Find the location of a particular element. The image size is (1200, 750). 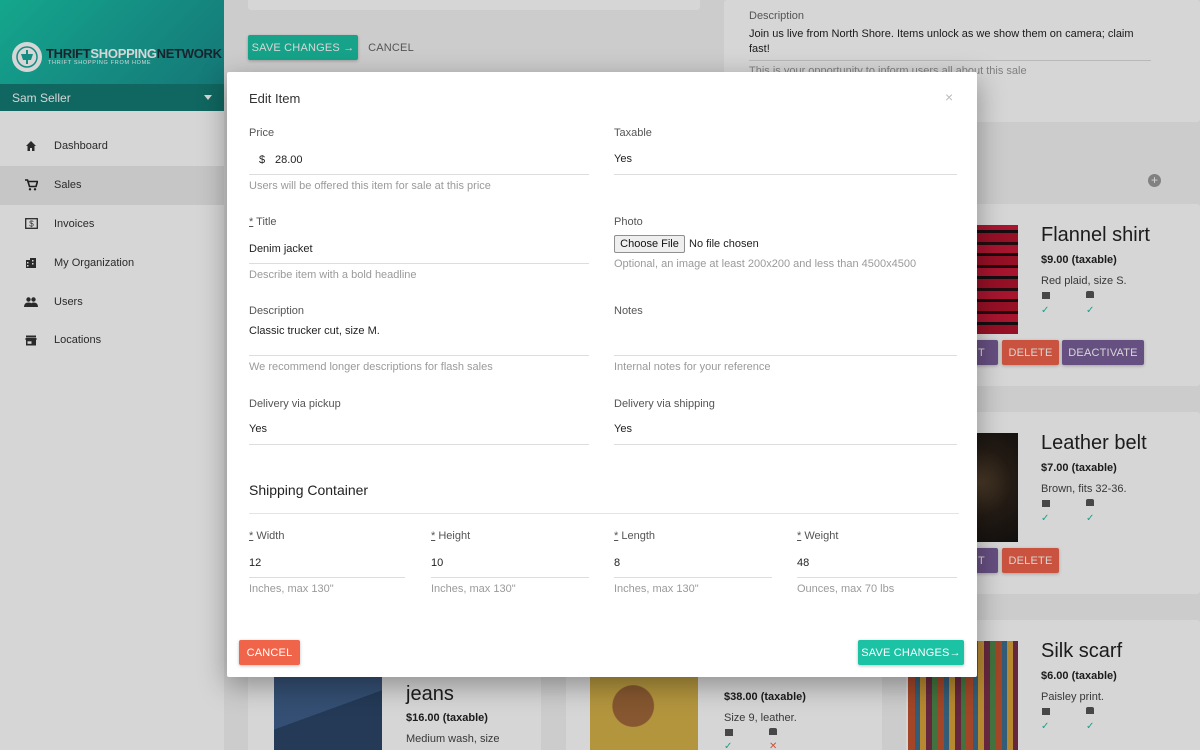

width-label-text: Width is located at coordinates (270, 536).